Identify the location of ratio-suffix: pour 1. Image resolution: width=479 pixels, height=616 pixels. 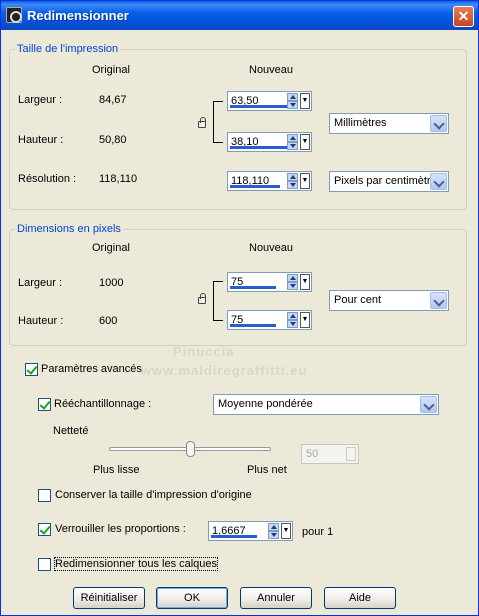
(318, 532).